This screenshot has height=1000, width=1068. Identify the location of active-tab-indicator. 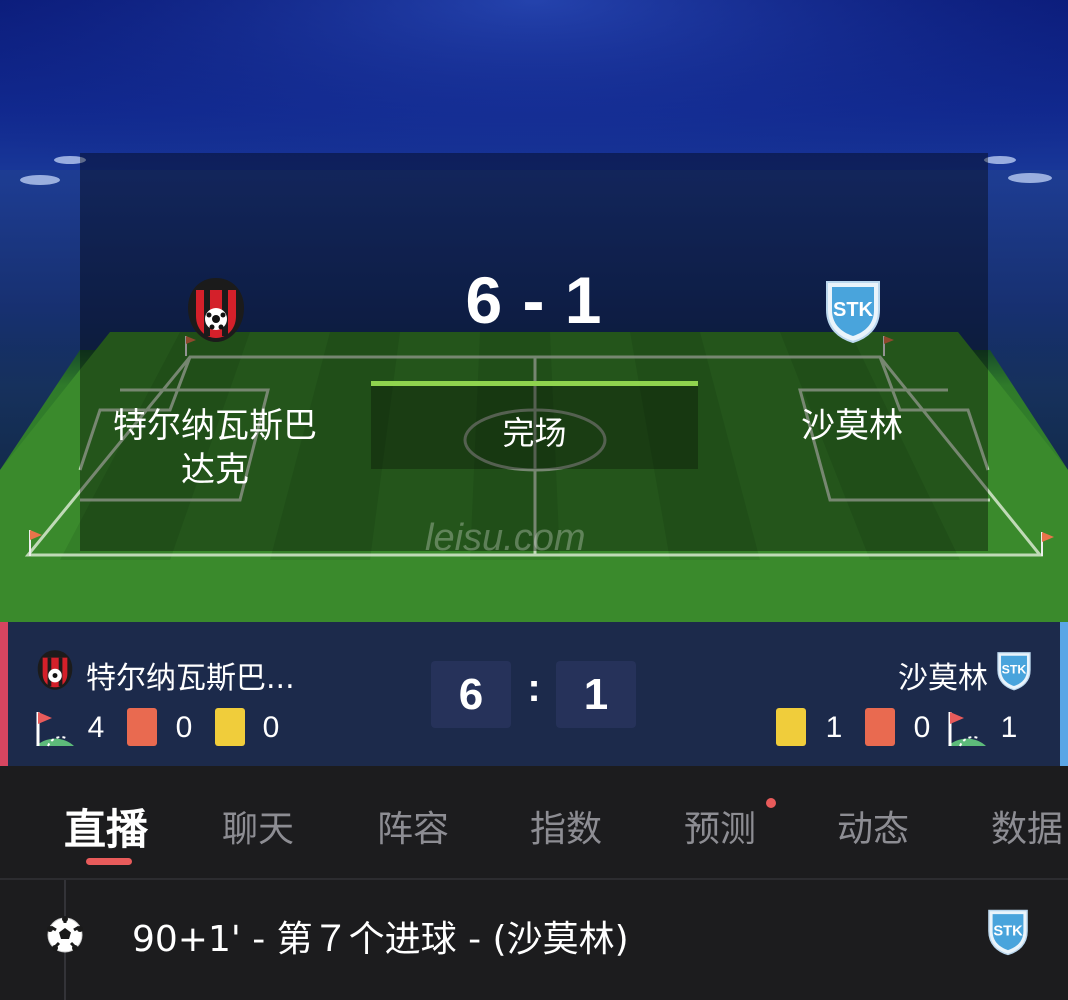
(109, 861).